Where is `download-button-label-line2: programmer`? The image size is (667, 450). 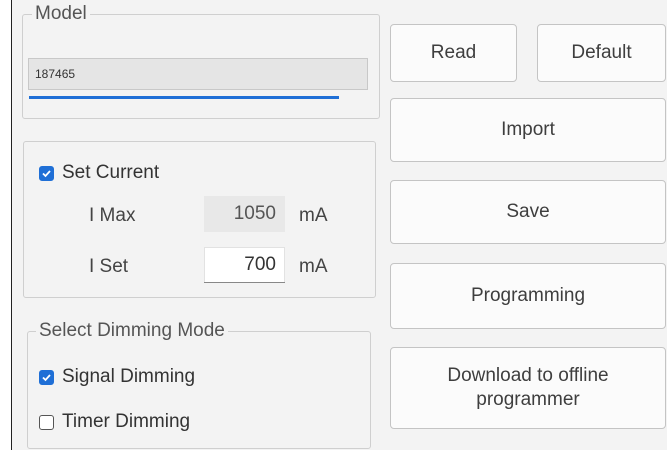 download-button-label-line2: programmer is located at coordinates (528, 399).